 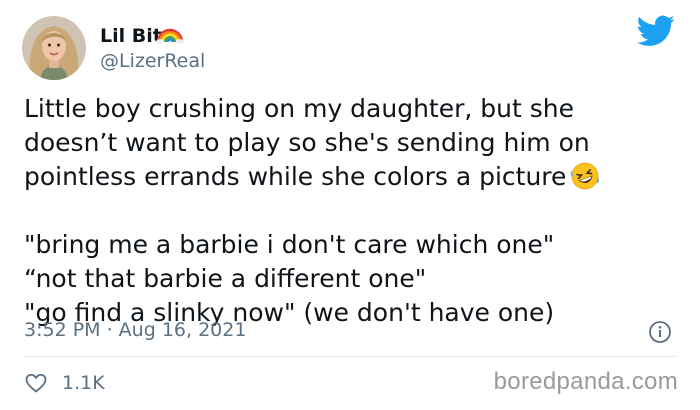 What do you see at coordinates (350, 356) in the screenshot?
I see `divider` at bounding box center [350, 356].